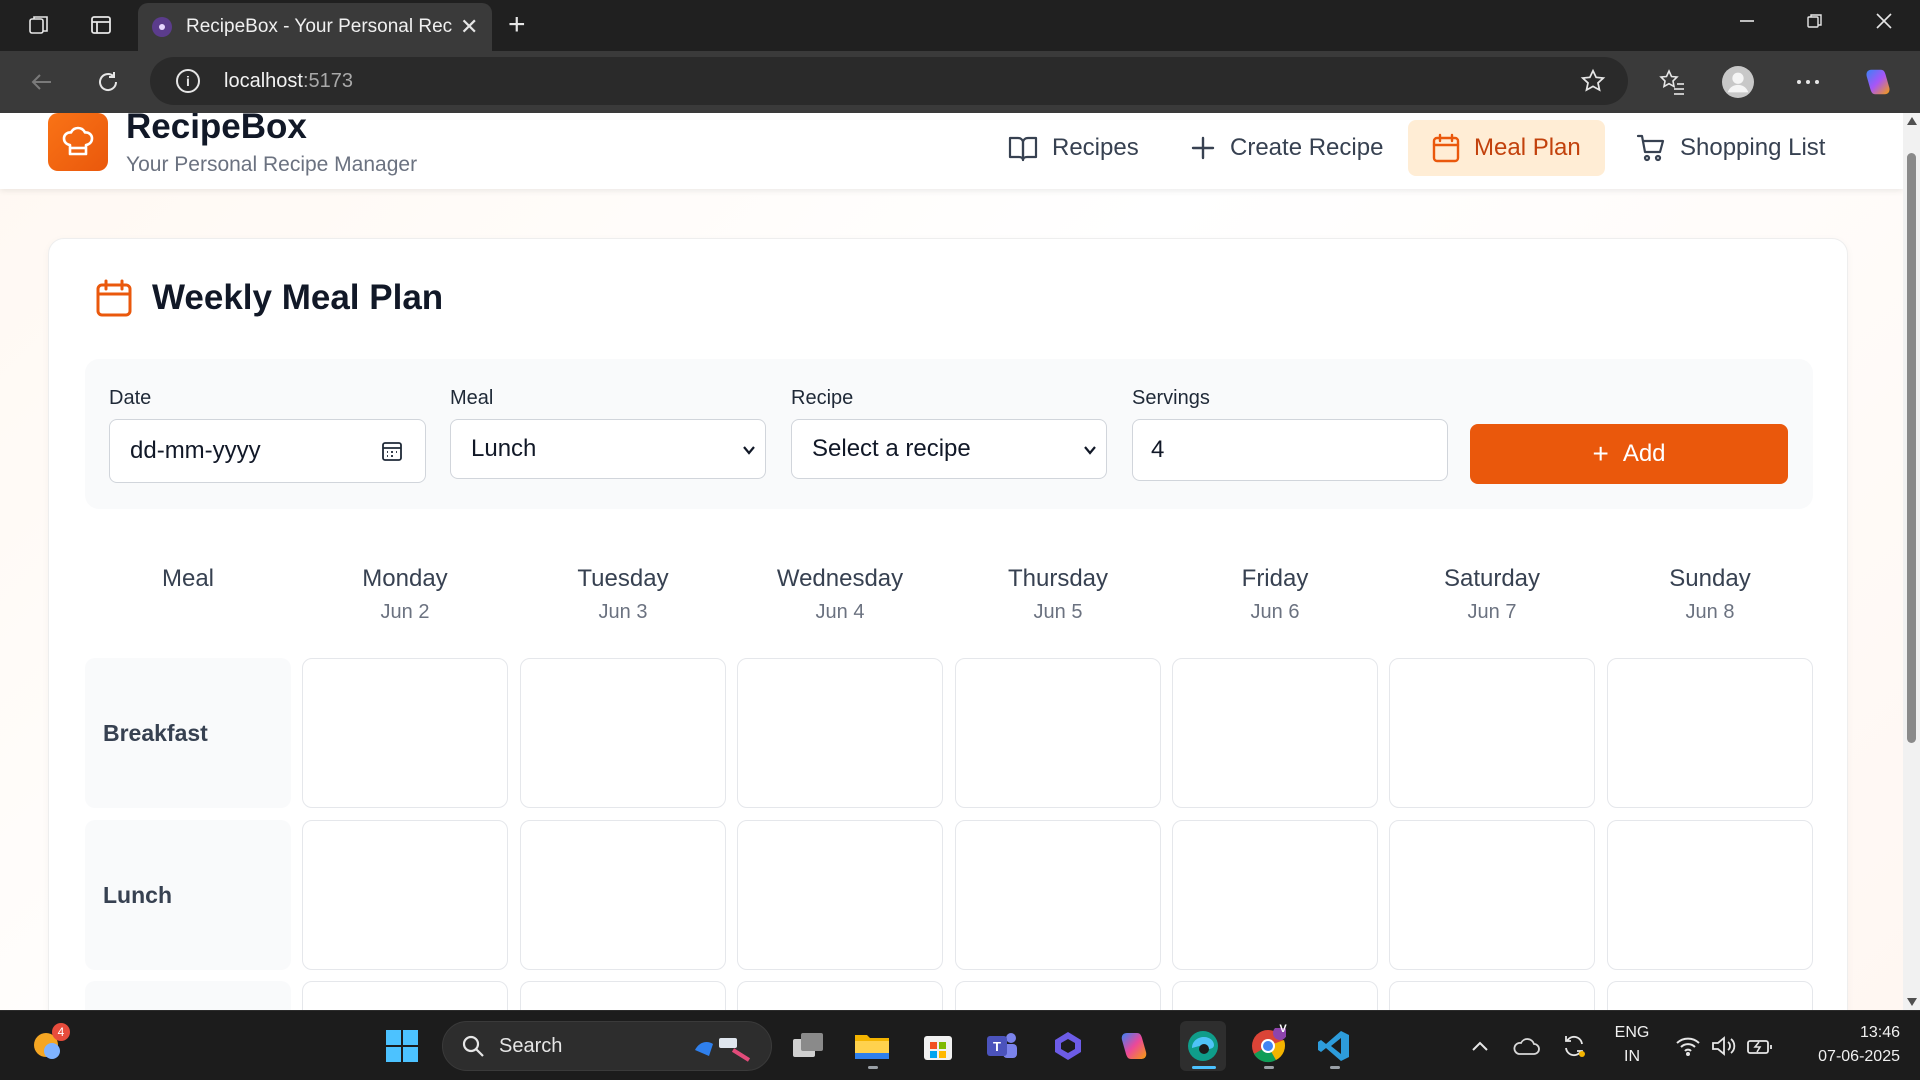  I want to click on onedrive-cloud-icon, so click(1526, 1046).